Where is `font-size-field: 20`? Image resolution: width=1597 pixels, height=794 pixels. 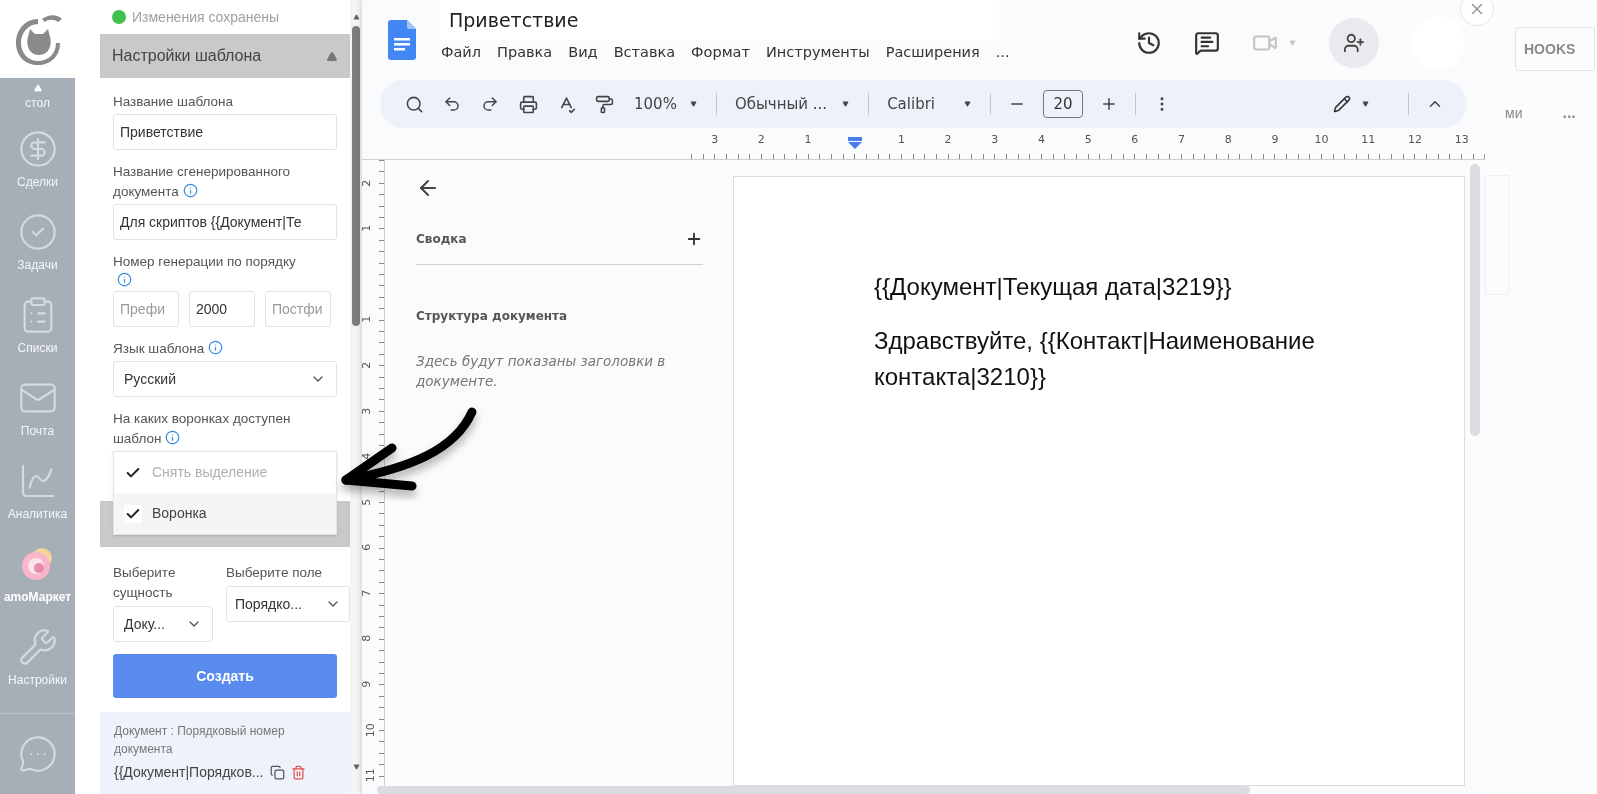
font-size-field: 20 is located at coordinates (1063, 104).